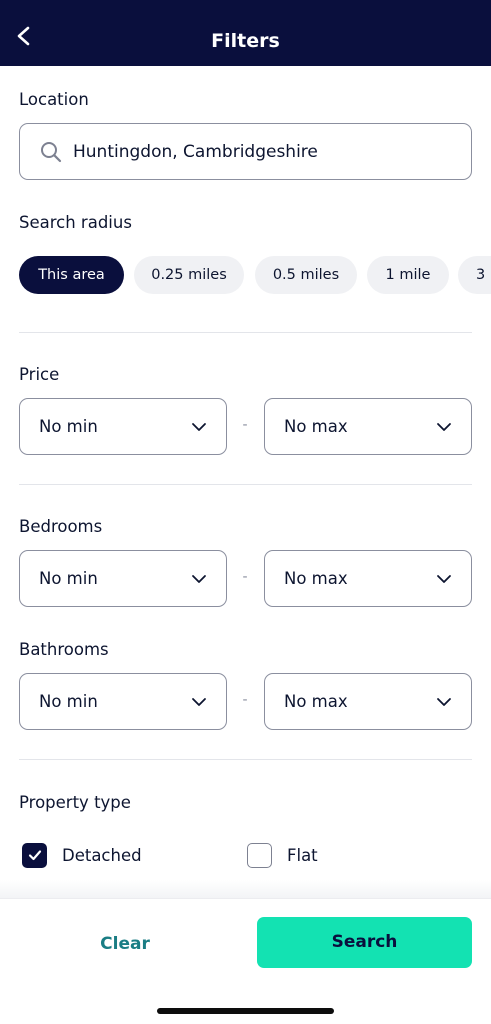 The height and width of the screenshot is (1024, 491). I want to click on checkbox-unchecked, so click(259, 855).